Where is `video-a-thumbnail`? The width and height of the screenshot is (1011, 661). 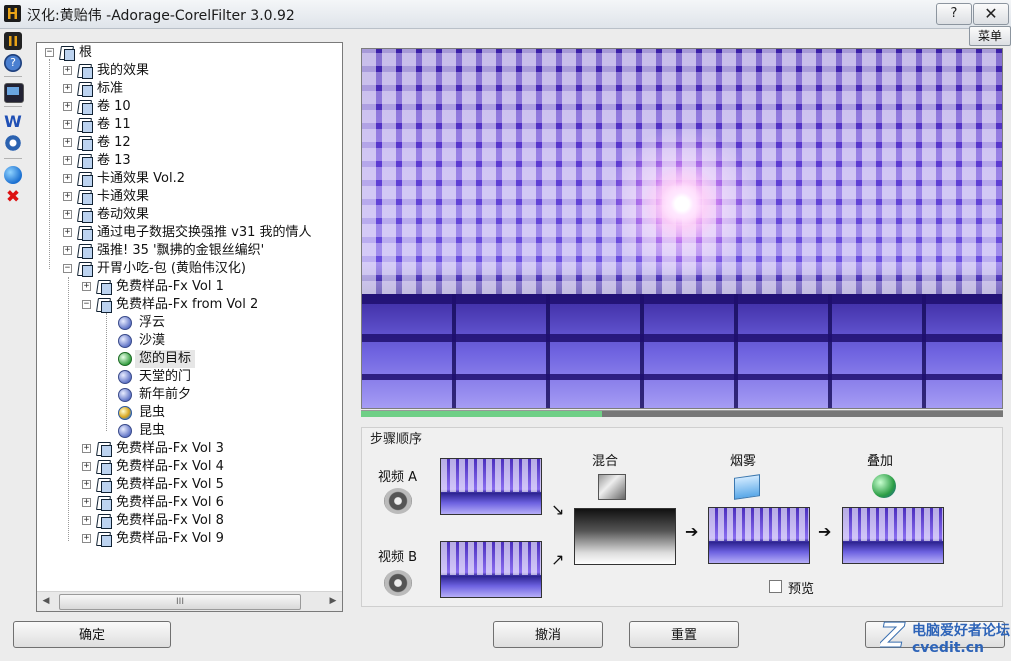 video-a-thumbnail is located at coordinates (491, 486).